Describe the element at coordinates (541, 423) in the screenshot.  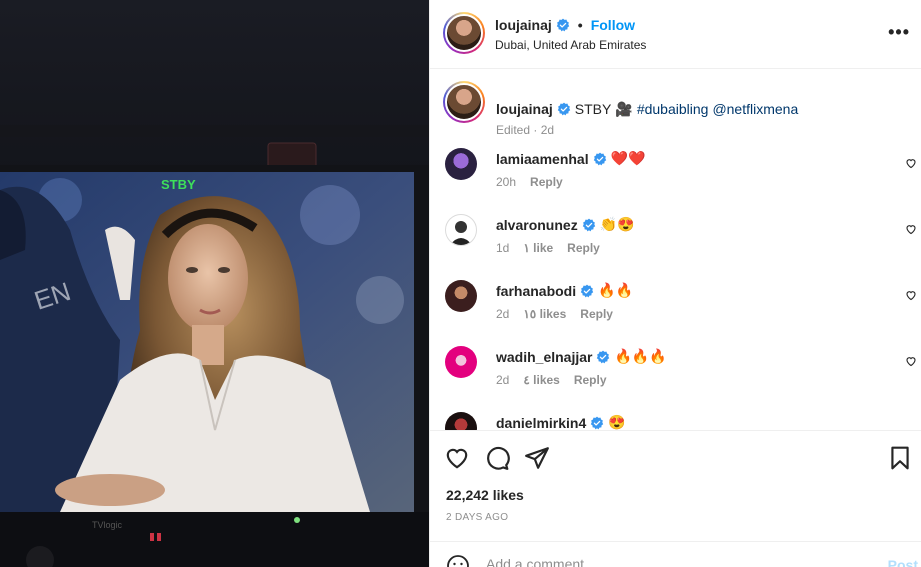
I see `comment-username: danielmirkin4` at that location.